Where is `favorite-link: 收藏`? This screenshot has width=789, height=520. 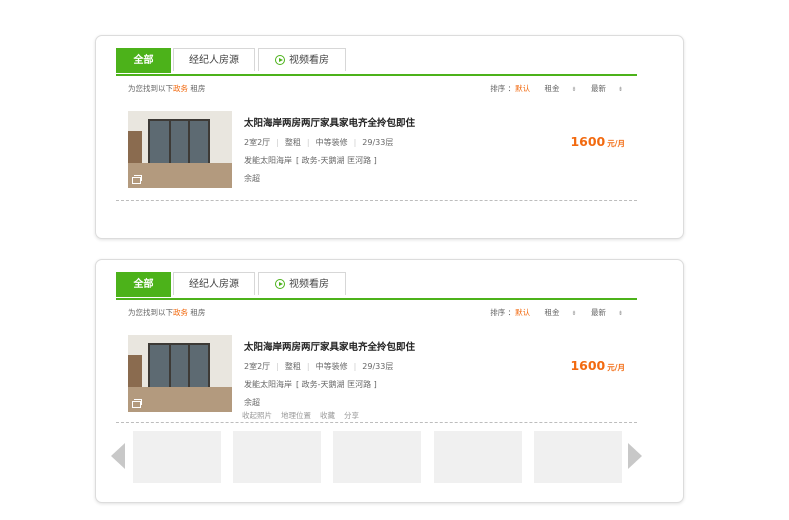 favorite-link: 收藏 is located at coordinates (327, 415).